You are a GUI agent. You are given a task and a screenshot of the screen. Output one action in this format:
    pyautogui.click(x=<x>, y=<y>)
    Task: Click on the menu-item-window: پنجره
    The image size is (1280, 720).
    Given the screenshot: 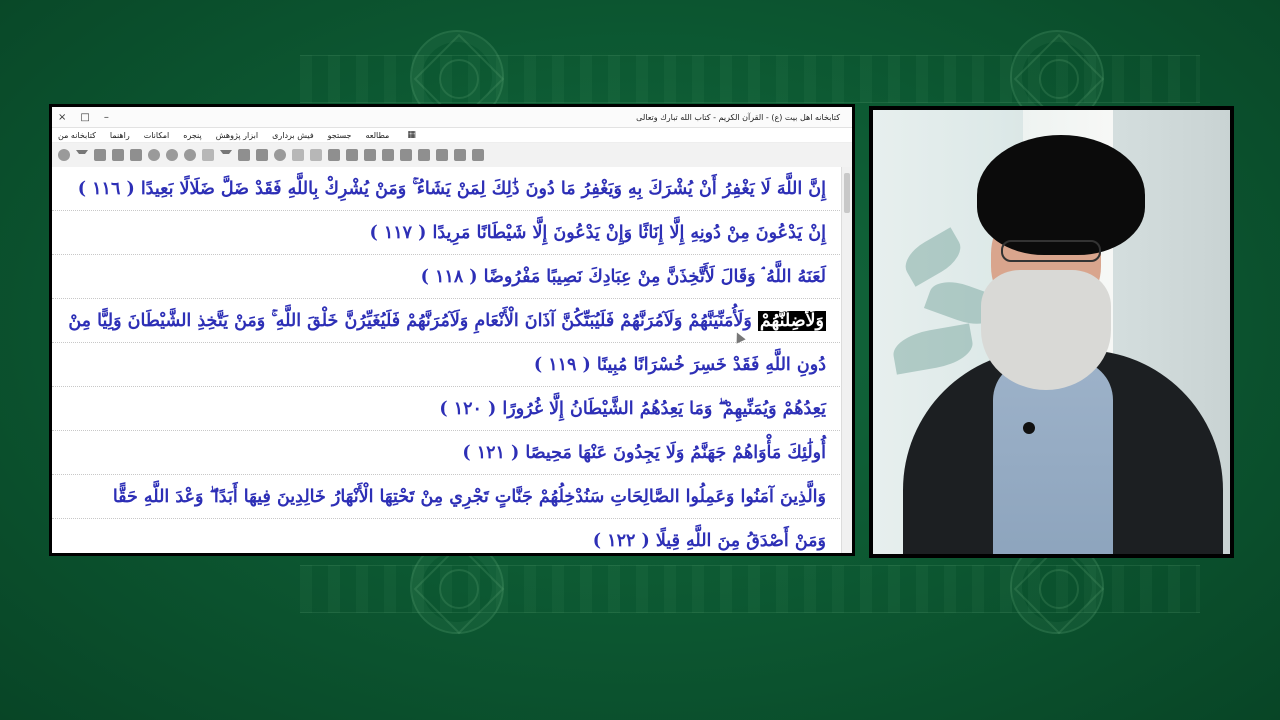 What is the action you would take?
    pyautogui.click(x=192, y=135)
    